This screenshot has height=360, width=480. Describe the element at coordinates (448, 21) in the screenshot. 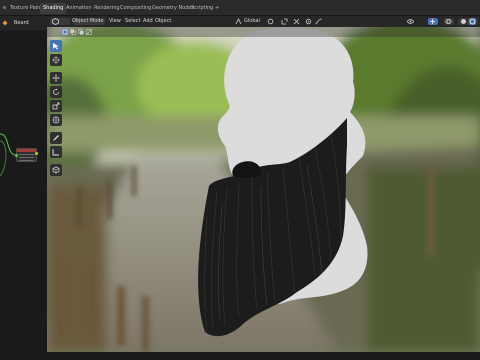

I see `overlay-icon` at that location.